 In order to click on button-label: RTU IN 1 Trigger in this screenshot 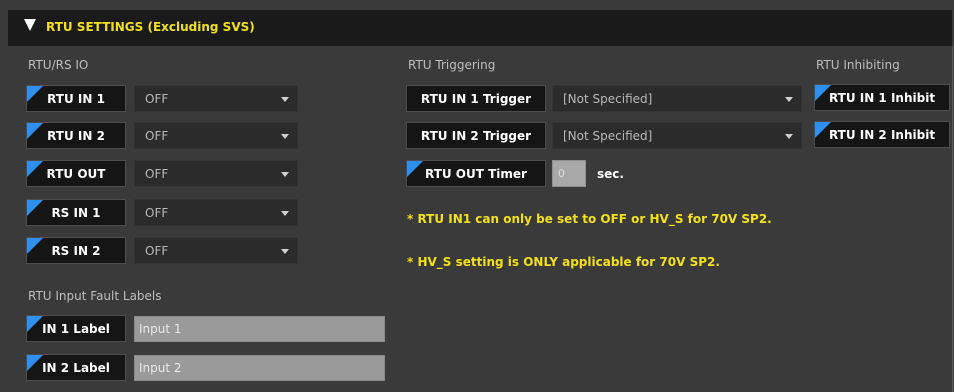, I will do `click(476, 98)`.